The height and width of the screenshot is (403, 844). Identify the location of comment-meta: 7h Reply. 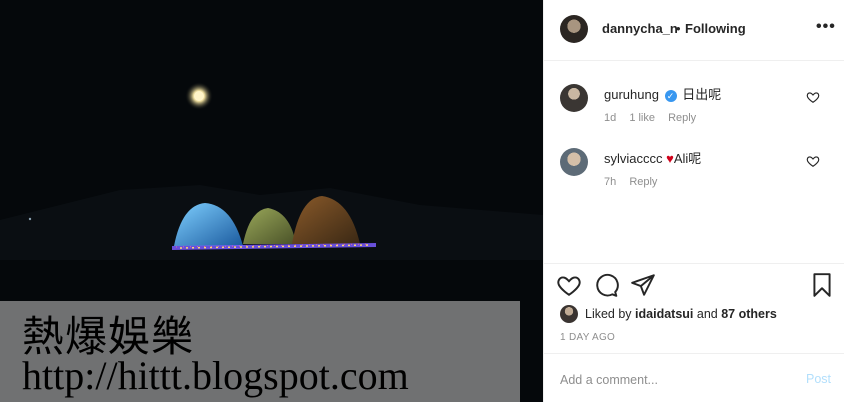
(635, 182).